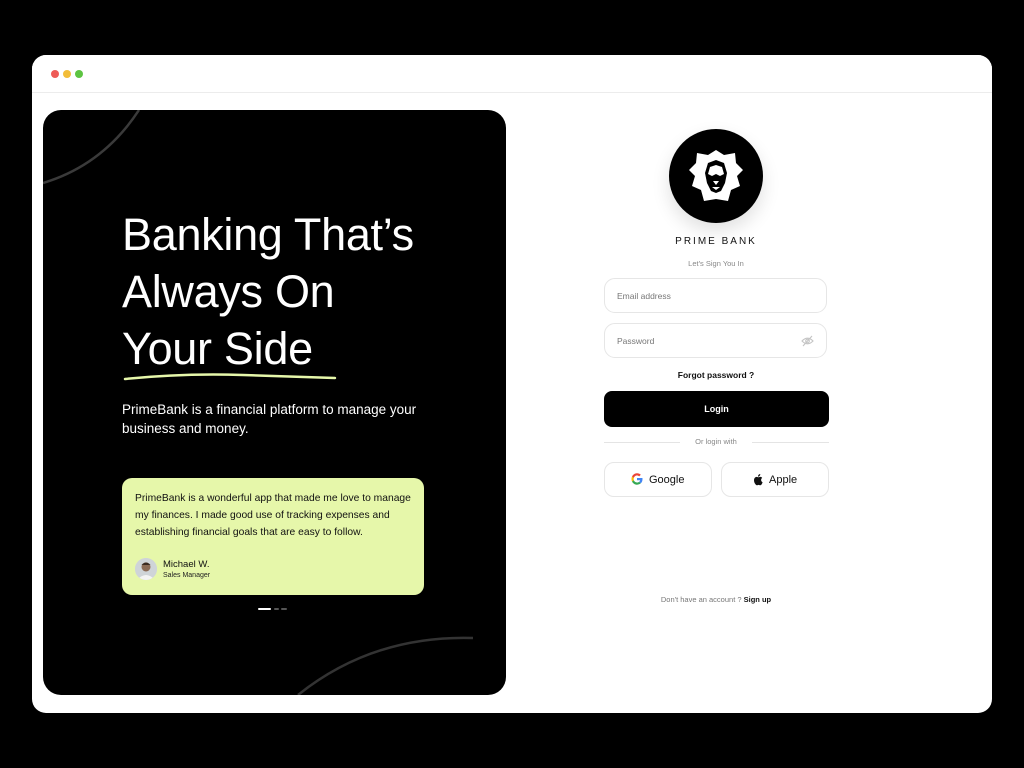 The width and height of the screenshot is (1024, 768). I want to click on lion-icon, so click(716, 175).